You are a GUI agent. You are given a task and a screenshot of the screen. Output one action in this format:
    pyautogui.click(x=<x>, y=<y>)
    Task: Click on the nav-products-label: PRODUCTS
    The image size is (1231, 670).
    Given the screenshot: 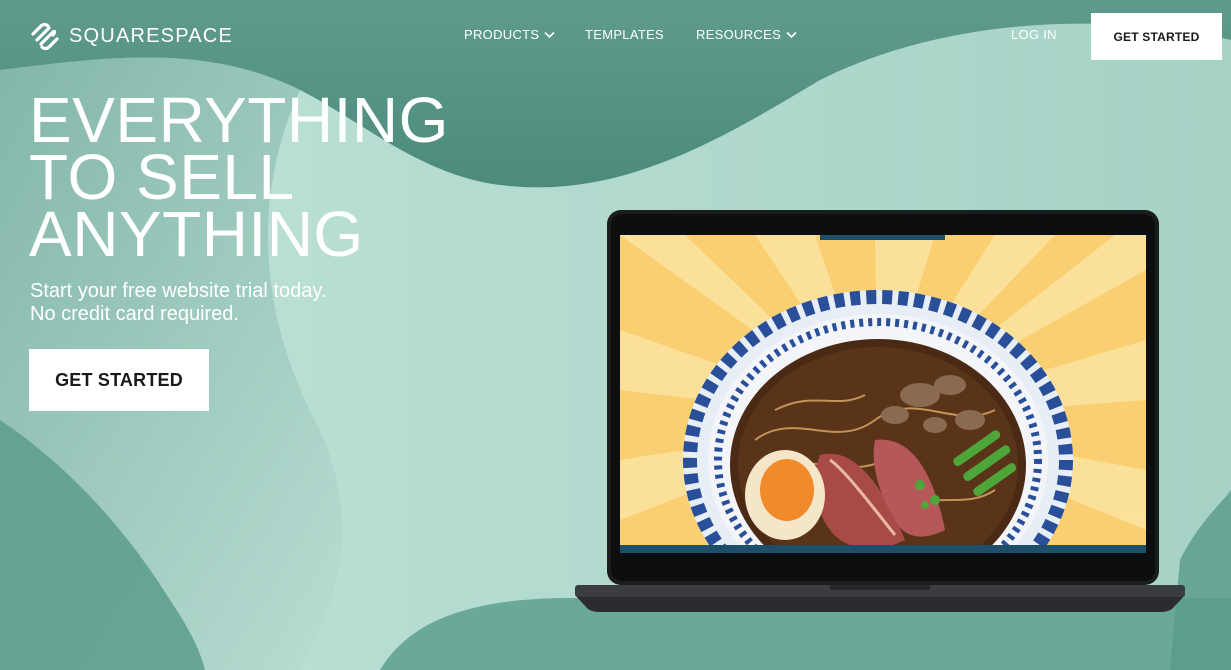 What is the action you would take?
    pyautogui.click(x=502, y=34)
    